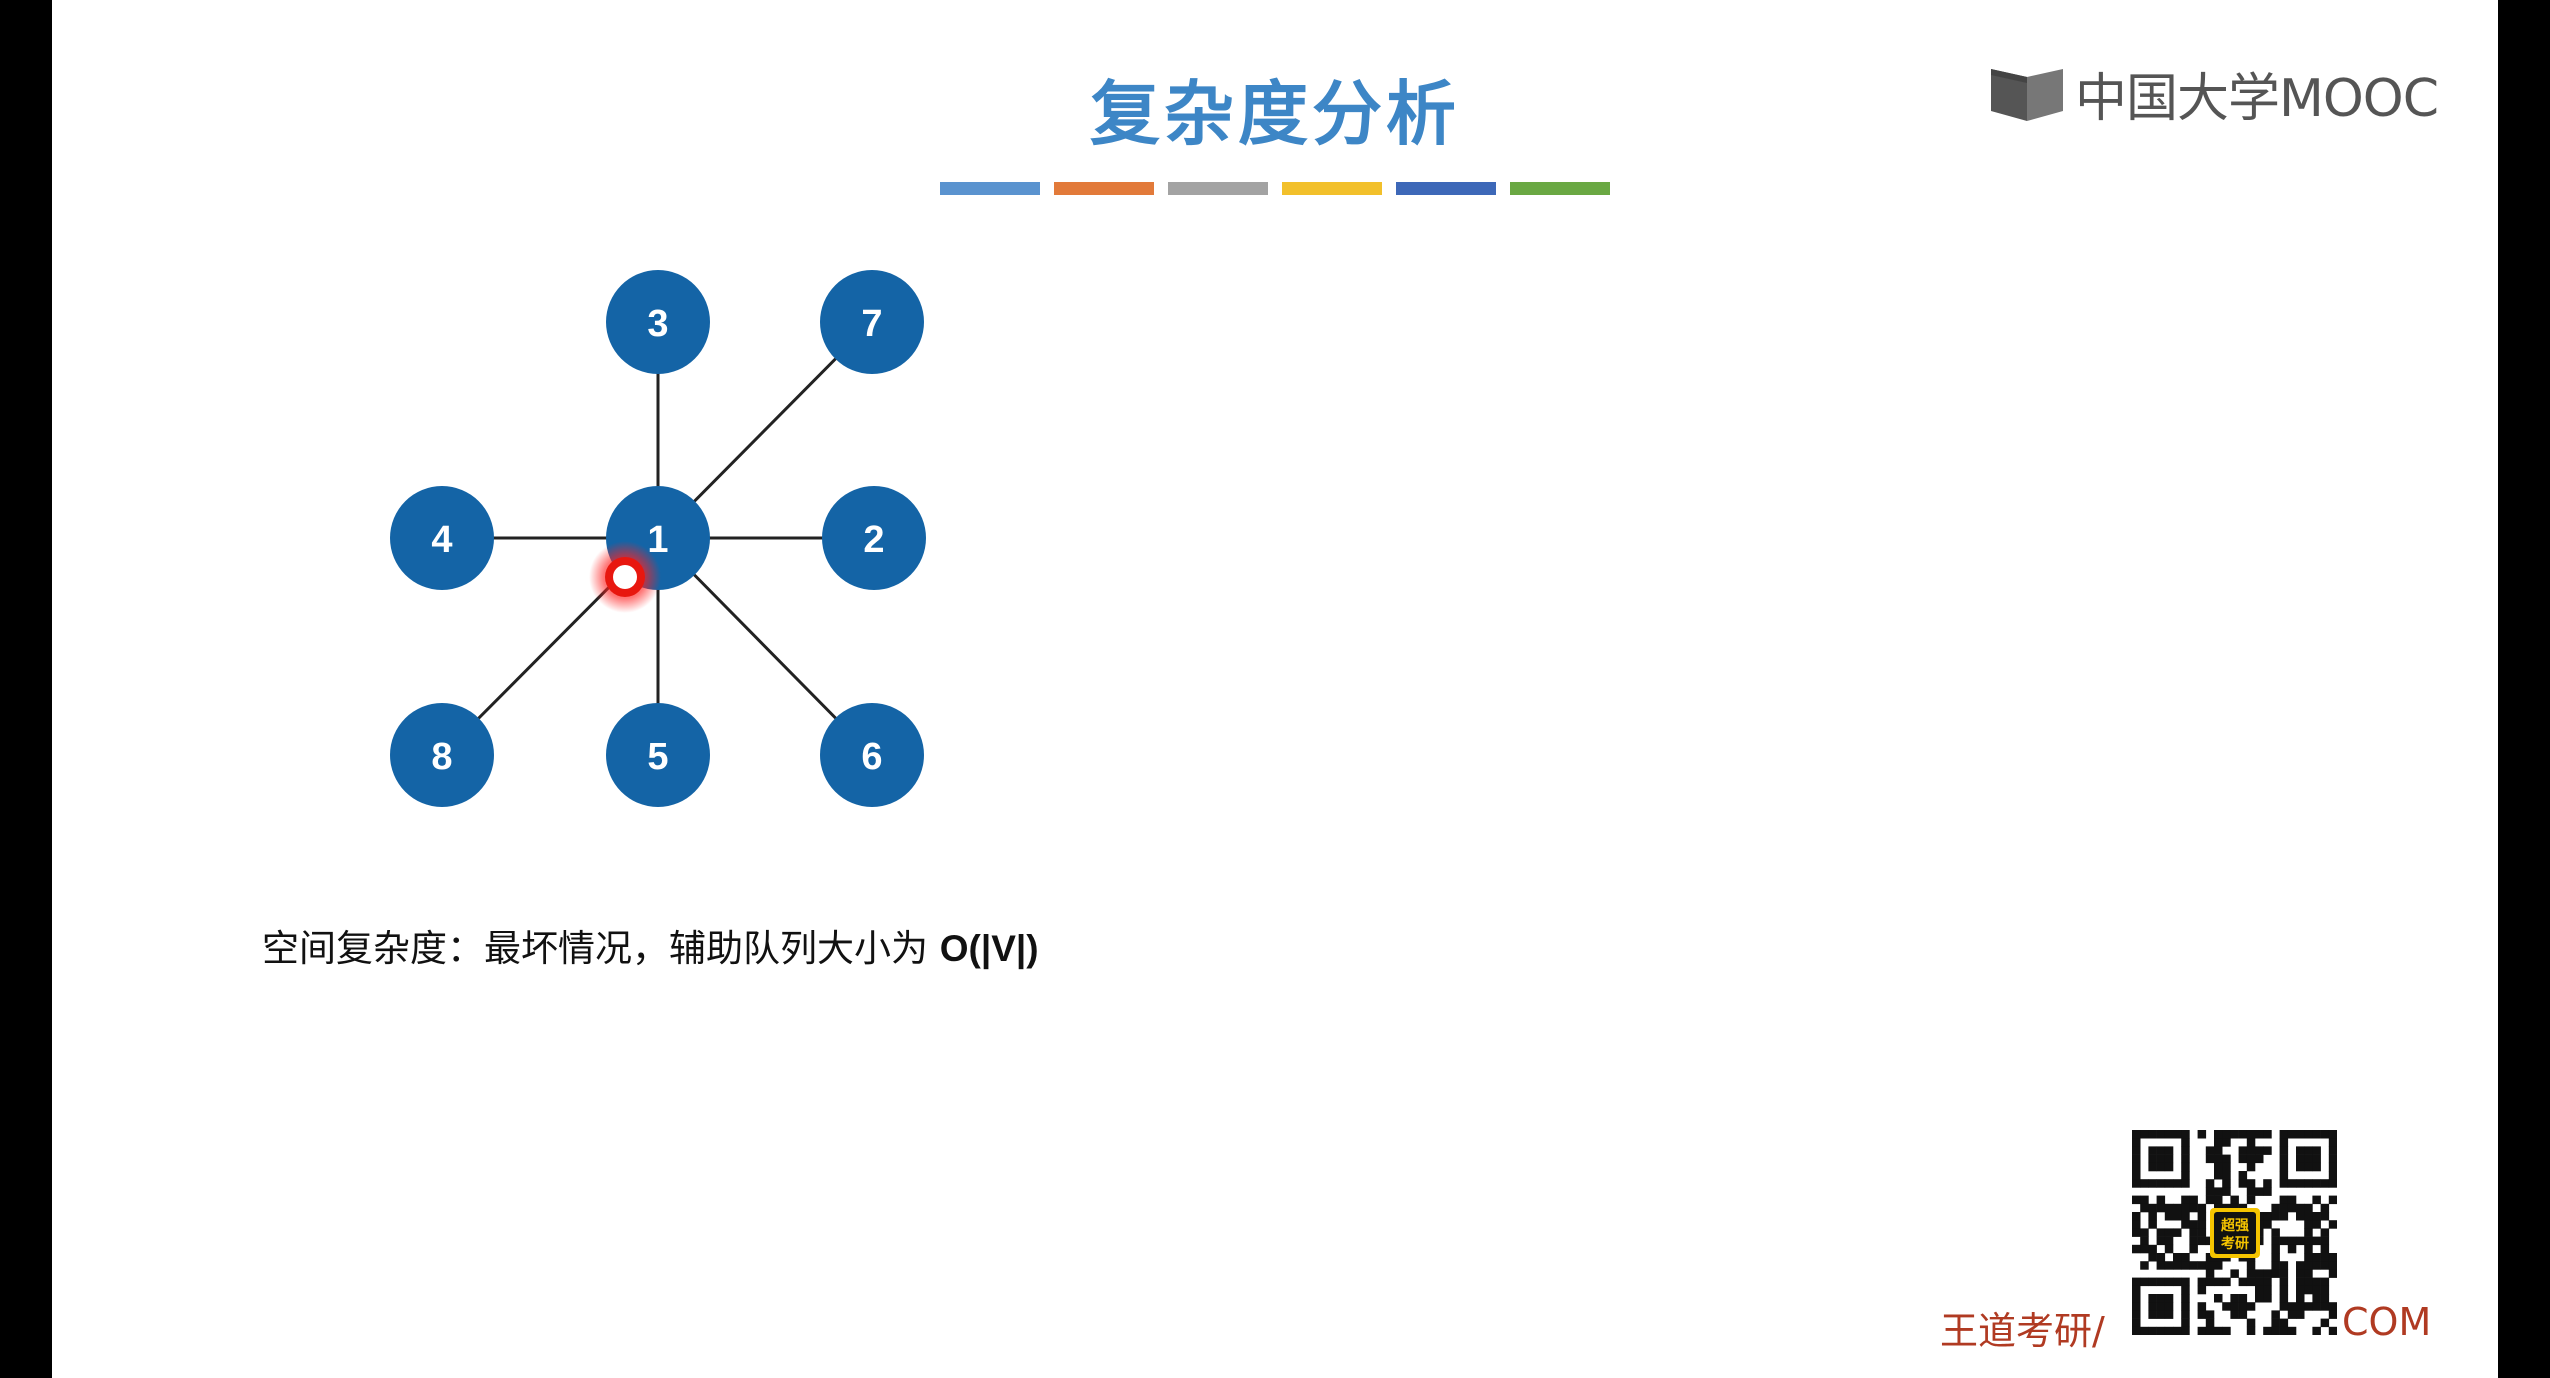 This screenshot has width=2550, height=1378. Describe the element at coordinates (658, 538) in the screenshot. I see `graph-nodes: 1 2345 678` at that location.